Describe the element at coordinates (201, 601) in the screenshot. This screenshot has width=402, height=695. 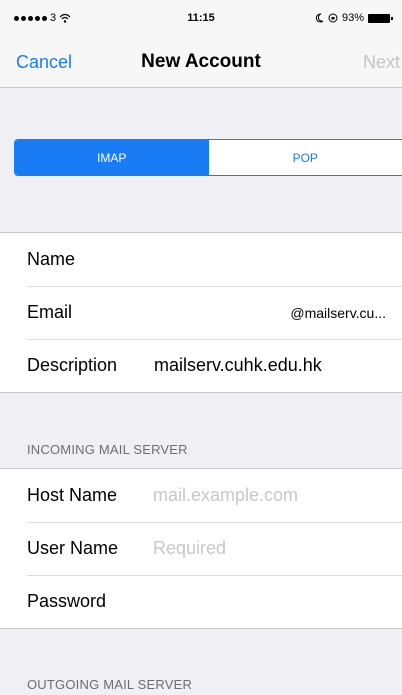
I see `password-row: Password` at that location.